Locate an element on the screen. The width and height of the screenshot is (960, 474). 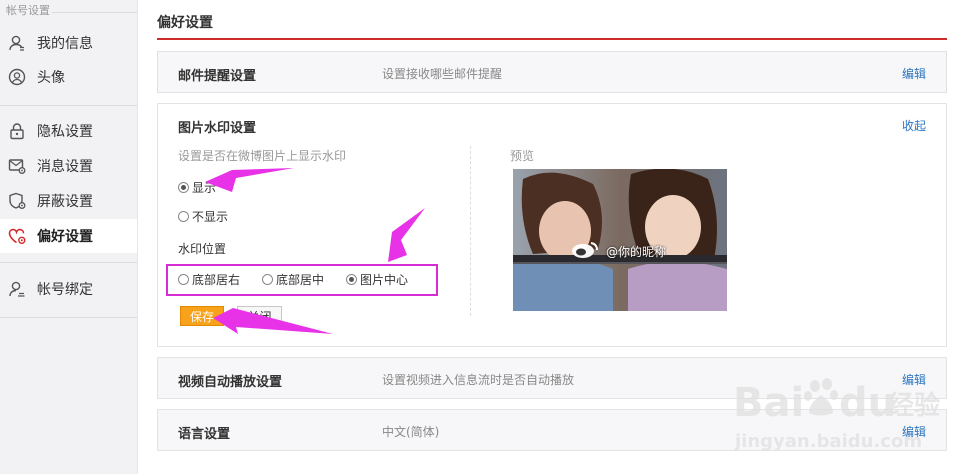
svg-text: Bai is located at coordinates (768, 403).